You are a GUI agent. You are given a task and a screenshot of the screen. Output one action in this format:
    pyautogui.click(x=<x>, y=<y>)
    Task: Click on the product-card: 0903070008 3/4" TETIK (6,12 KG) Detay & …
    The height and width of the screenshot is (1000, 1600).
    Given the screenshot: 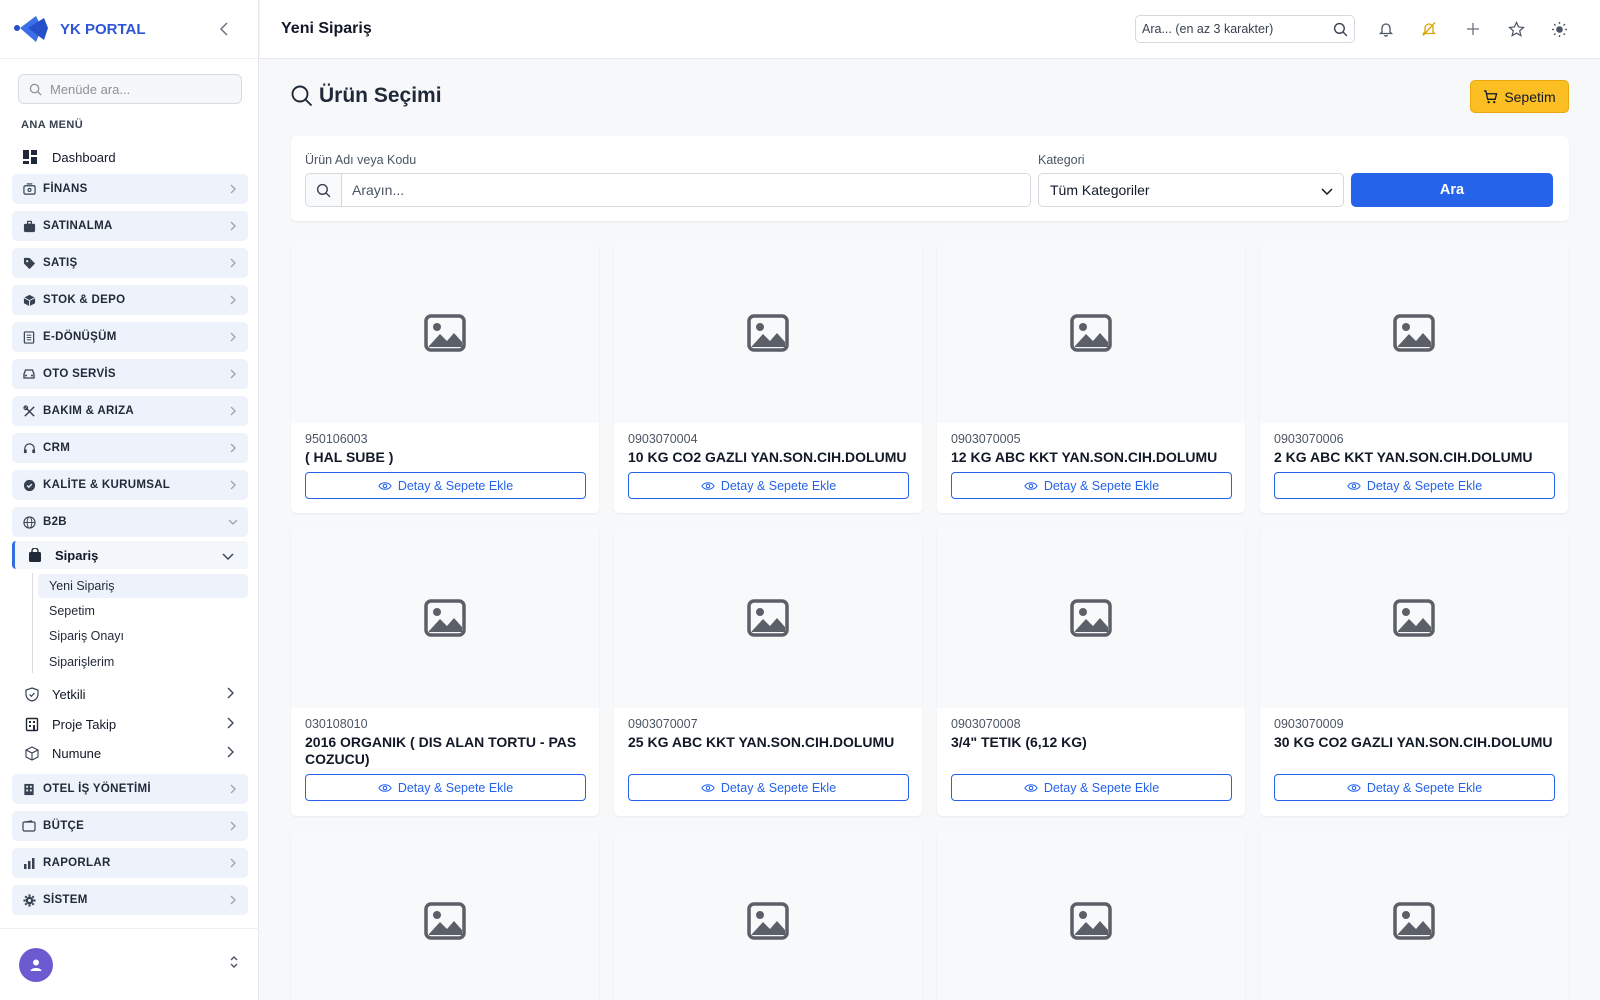 What is the action you would take?
    pyautogui.click(x=1091, y=672)
    